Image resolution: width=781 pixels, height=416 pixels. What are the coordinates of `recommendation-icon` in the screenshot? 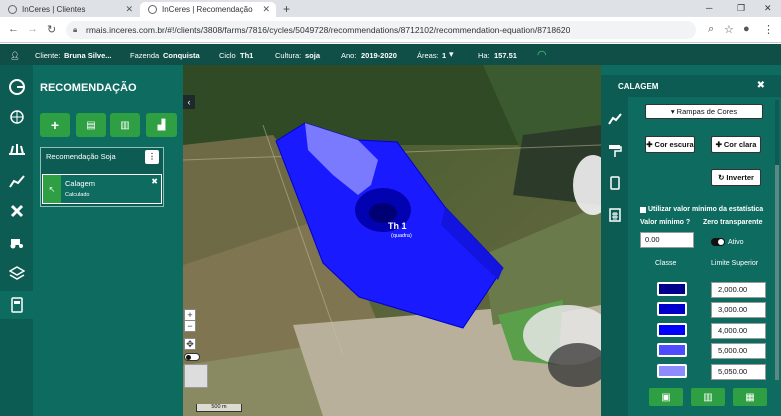 It's located at (16, 305).